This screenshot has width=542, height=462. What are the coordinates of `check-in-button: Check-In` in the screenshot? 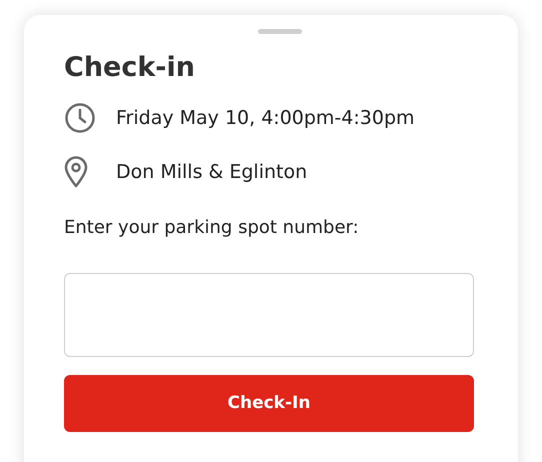 It's located at (269, 403).